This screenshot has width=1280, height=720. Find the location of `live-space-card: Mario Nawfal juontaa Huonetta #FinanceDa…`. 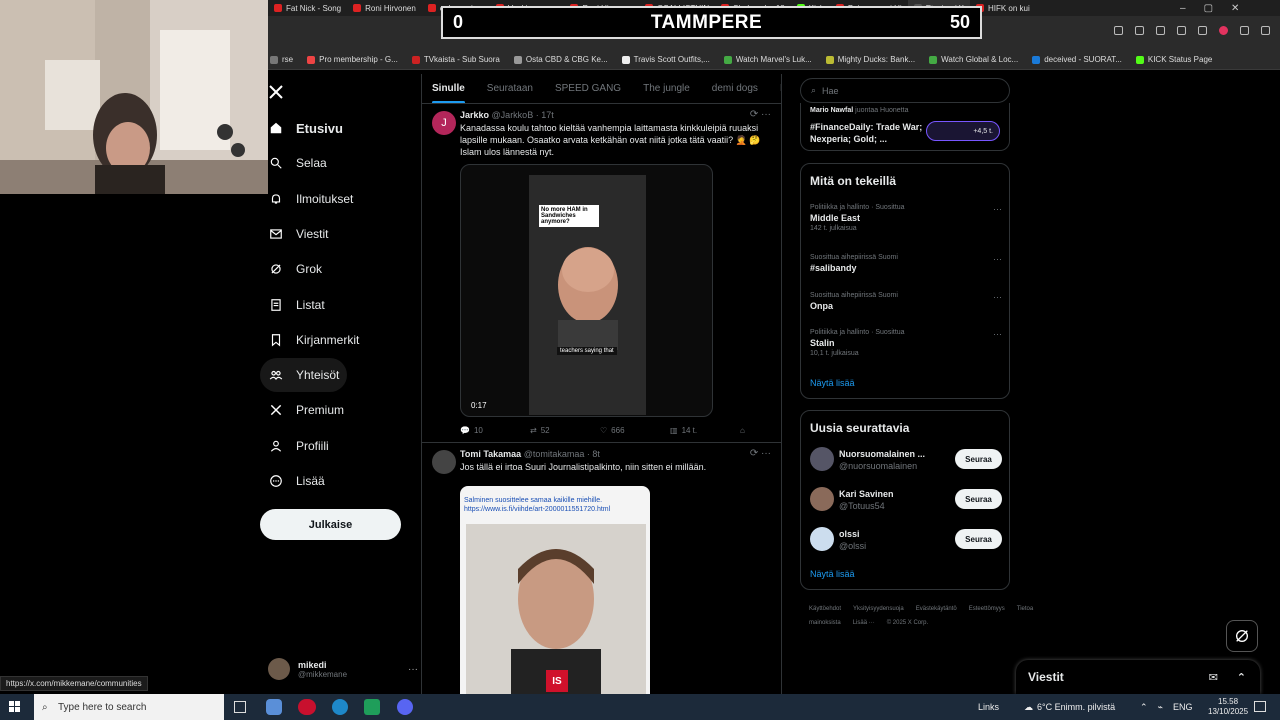

live-space-card: Mario Nawfal juontaa Huonetta #FinanceDa… is located at coordinates (905, 127).